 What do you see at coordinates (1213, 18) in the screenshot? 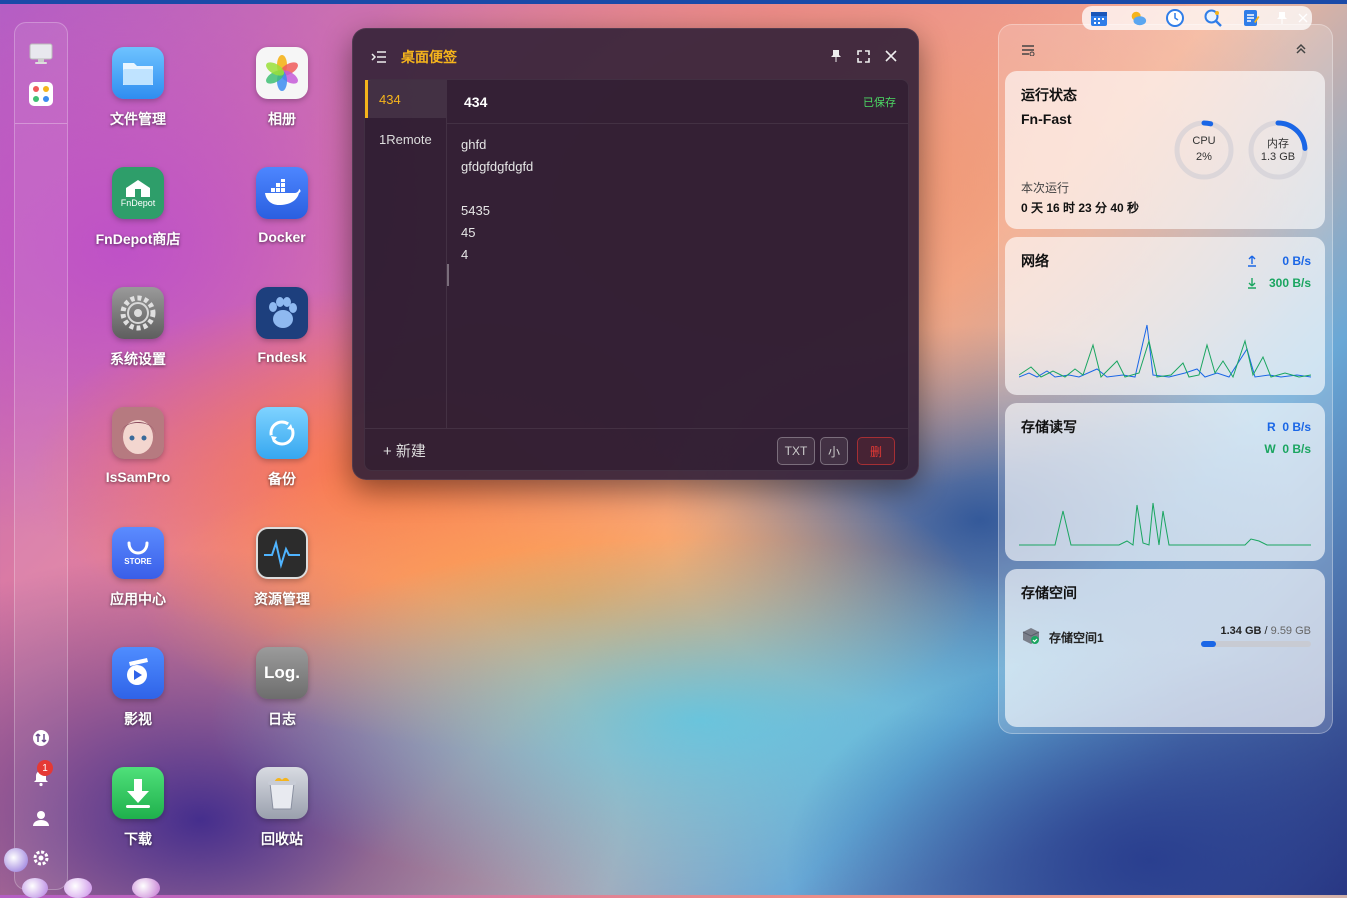
I see `search-icon` at bounding box center [1213, 18].